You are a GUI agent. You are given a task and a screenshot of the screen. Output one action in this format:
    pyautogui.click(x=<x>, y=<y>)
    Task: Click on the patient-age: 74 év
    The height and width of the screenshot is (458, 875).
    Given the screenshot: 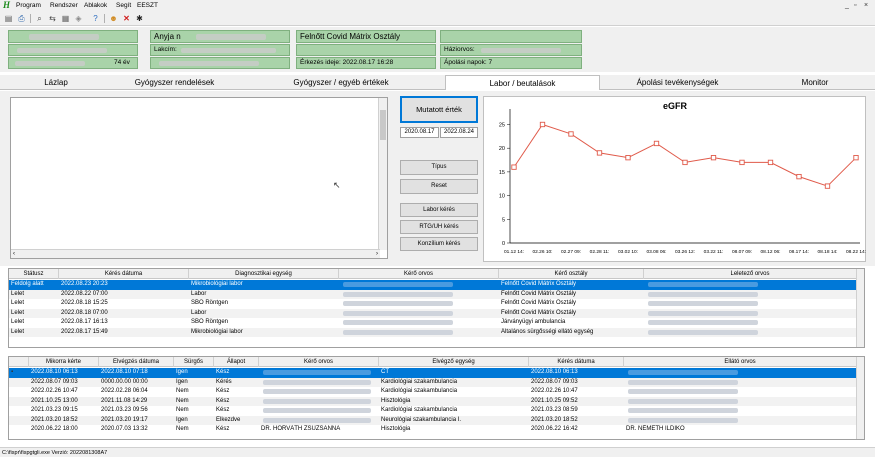 What is the action you would take?
    pyautogui.click(x=122, y=62)
    